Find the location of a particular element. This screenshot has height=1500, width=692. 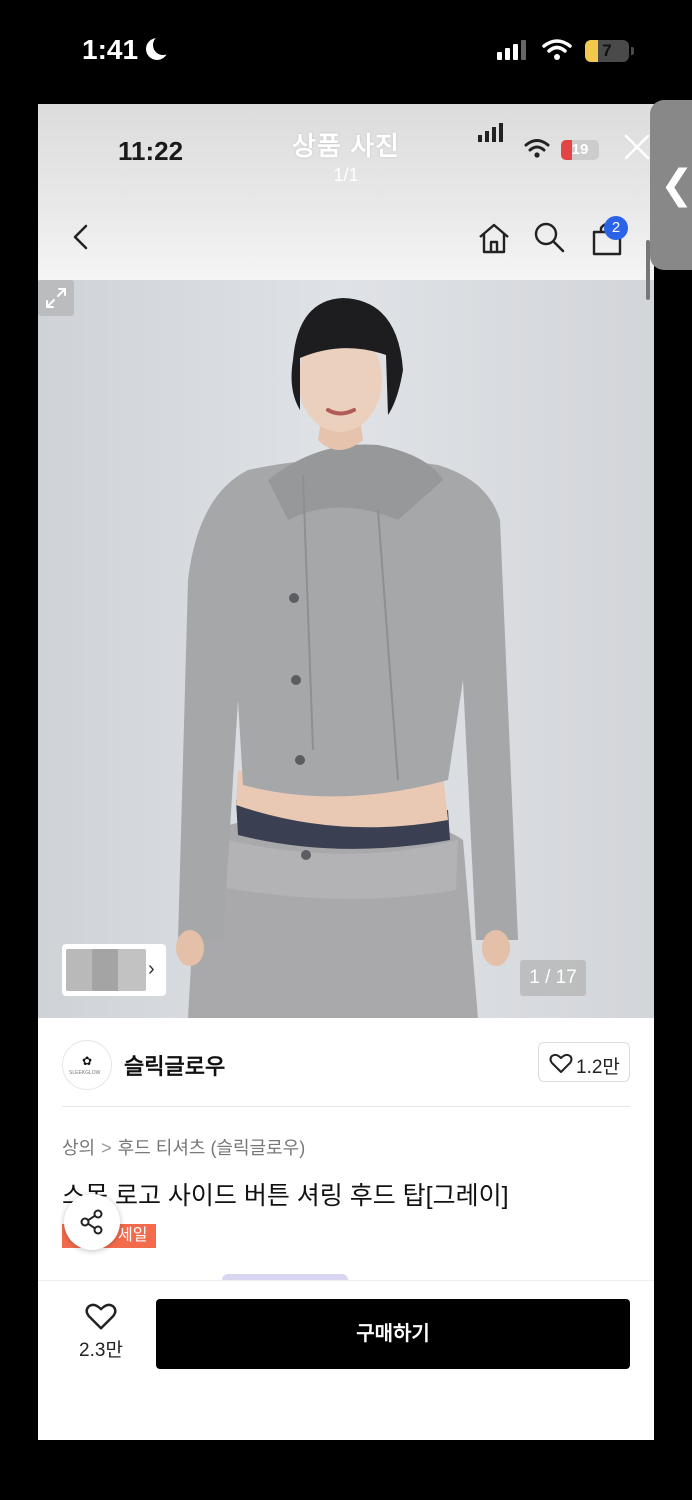

brand-like-count: 1.2만 is located at coordinates (598, 1067).